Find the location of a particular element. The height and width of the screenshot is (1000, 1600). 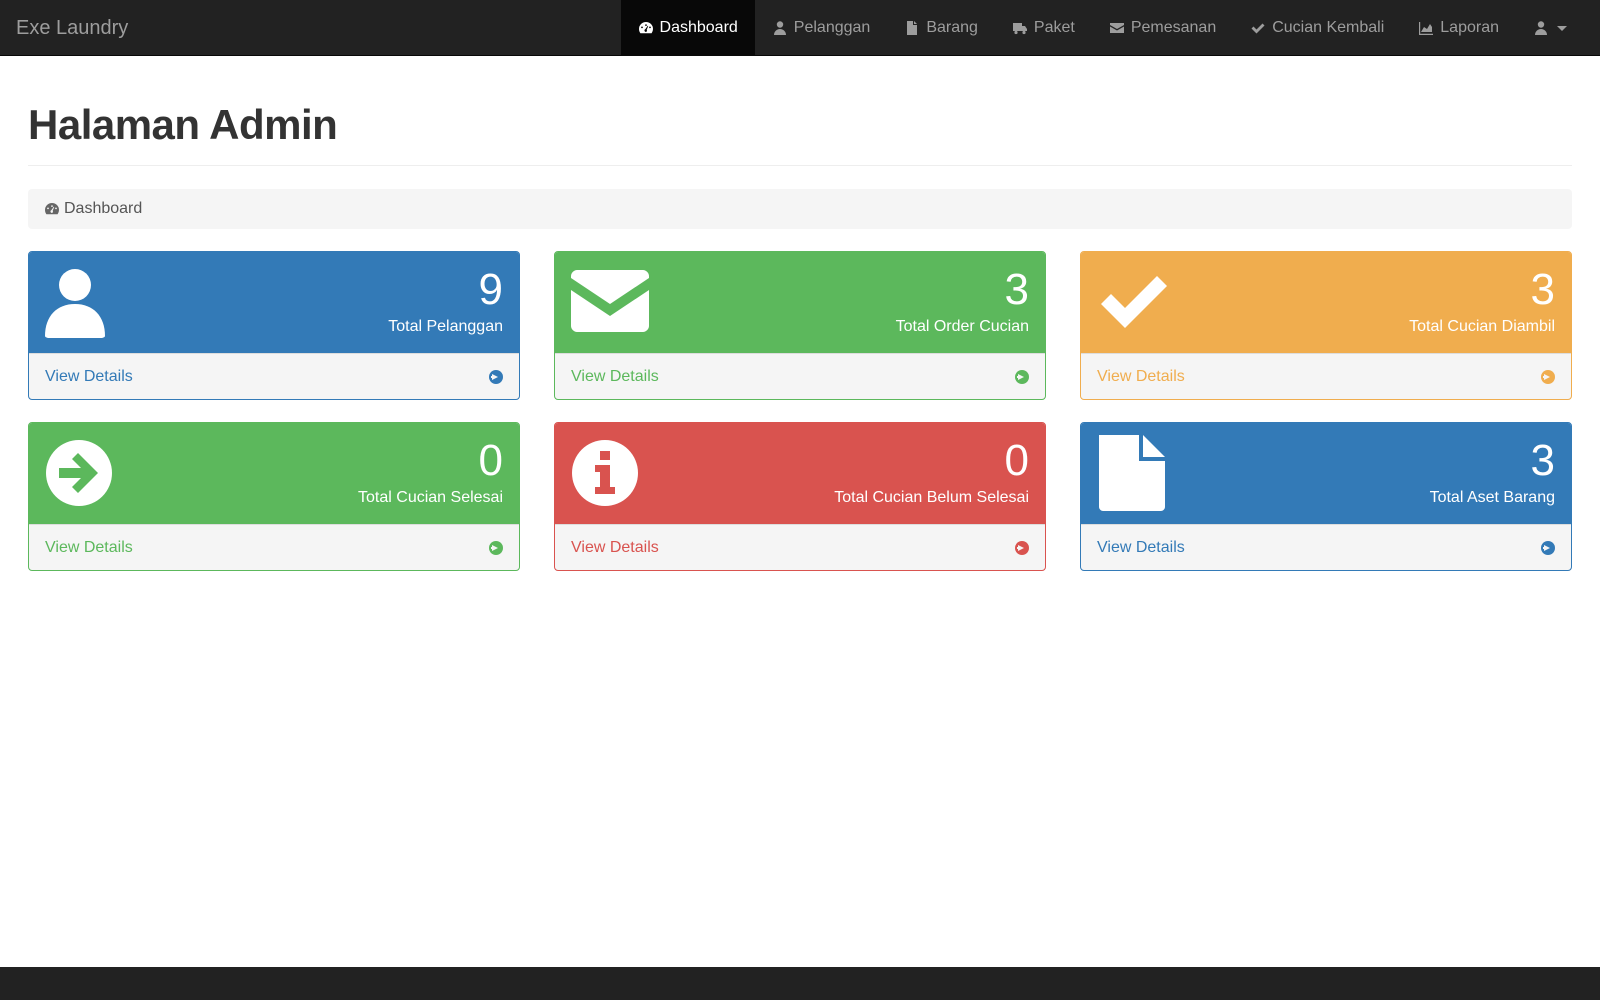

page-title: Halaman Admin is located at coordinates (183, 124).